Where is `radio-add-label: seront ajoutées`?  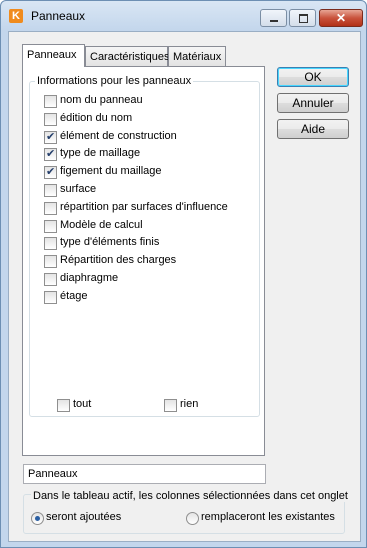 radio-add-label: seront ajoutées is located at coordinates (84, 517).